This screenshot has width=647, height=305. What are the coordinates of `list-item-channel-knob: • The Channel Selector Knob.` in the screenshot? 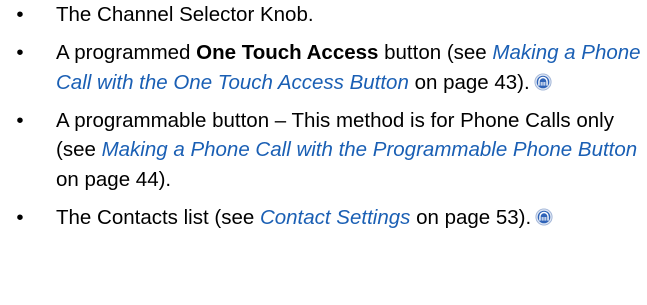 It's located at (323, 15).